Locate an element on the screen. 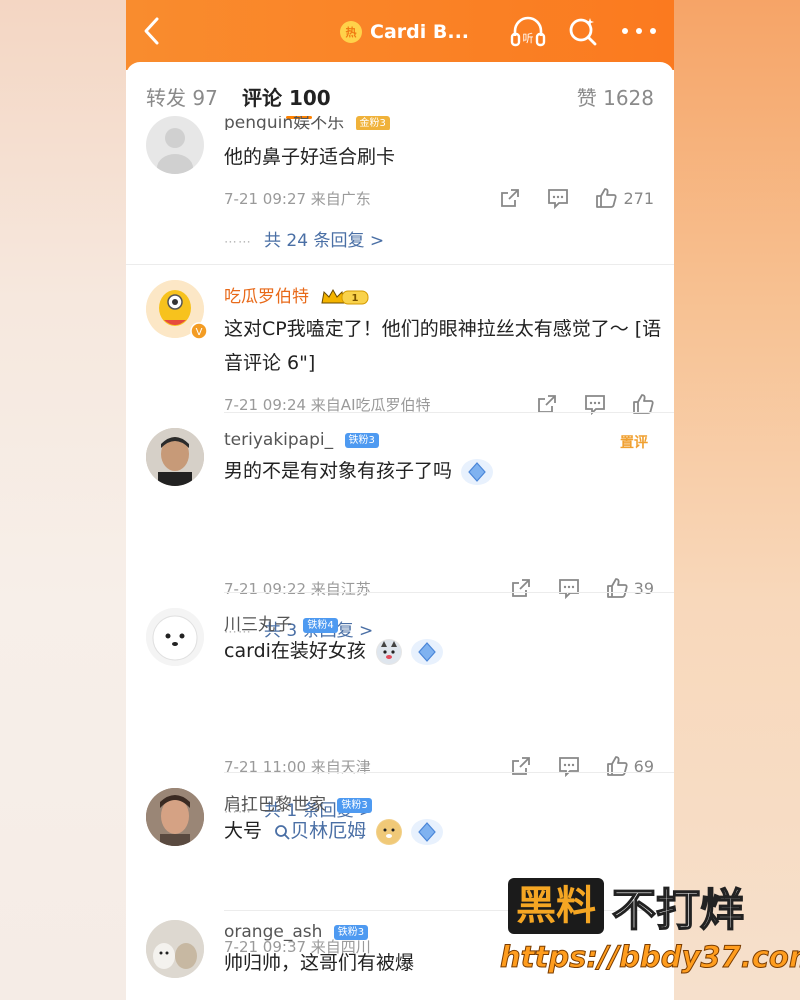 The width and height of the screenshot is (800, 1000). comment-actions: 39 is located at coordinates (569, 588).